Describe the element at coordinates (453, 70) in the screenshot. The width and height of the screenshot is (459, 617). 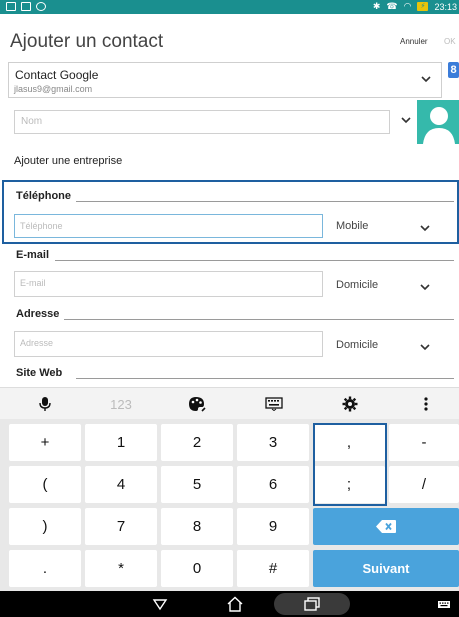
I see `google-icon: 8` at that location.